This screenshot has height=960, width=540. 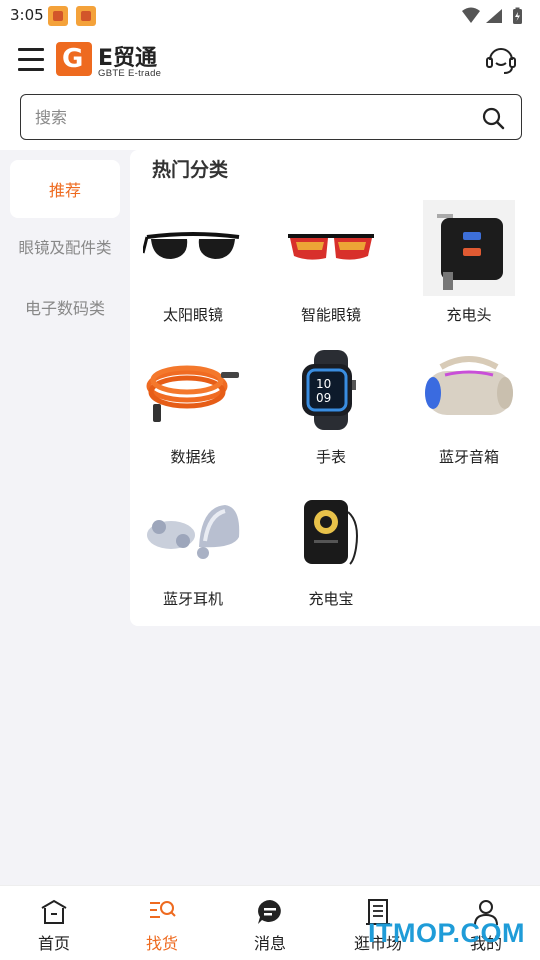 I want to click on svg-text: 09, so click(x=323, y=398).